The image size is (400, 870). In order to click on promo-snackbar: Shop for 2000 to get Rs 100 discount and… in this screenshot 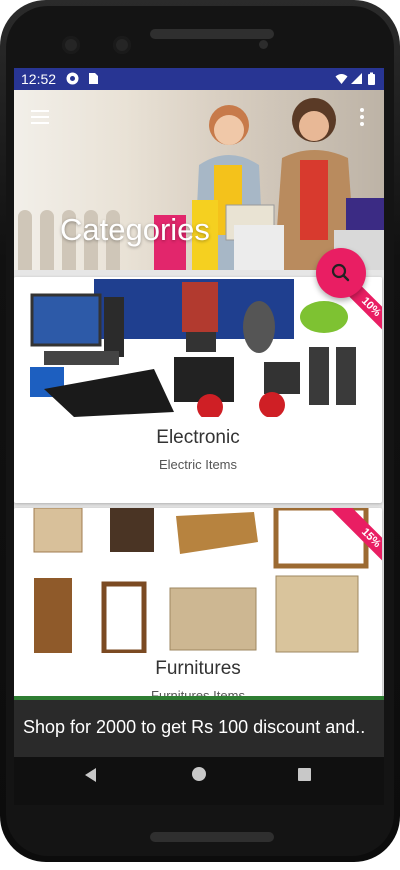, I will do `click(199, 728)`.